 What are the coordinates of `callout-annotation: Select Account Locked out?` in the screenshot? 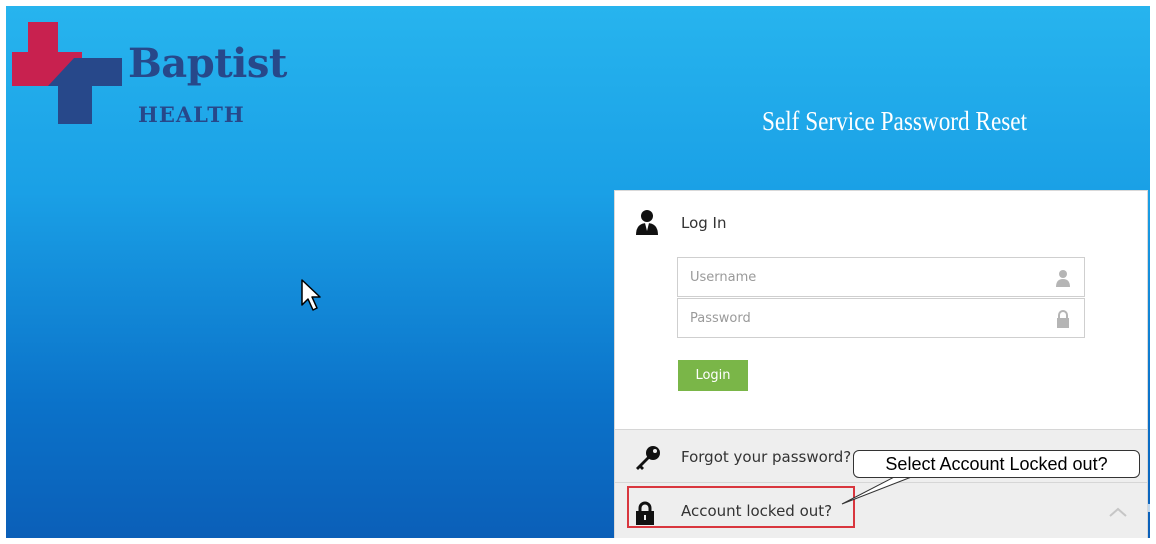 It's located at (996, 464).